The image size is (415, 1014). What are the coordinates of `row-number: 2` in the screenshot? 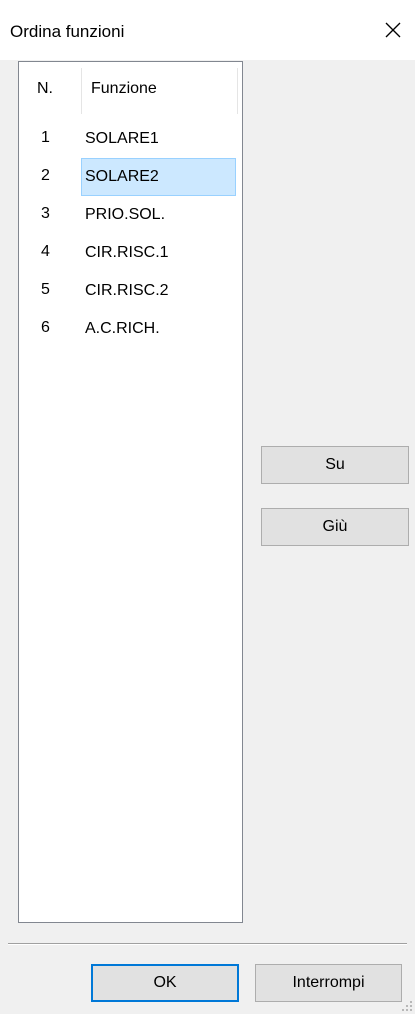 It's located at (45, 175).